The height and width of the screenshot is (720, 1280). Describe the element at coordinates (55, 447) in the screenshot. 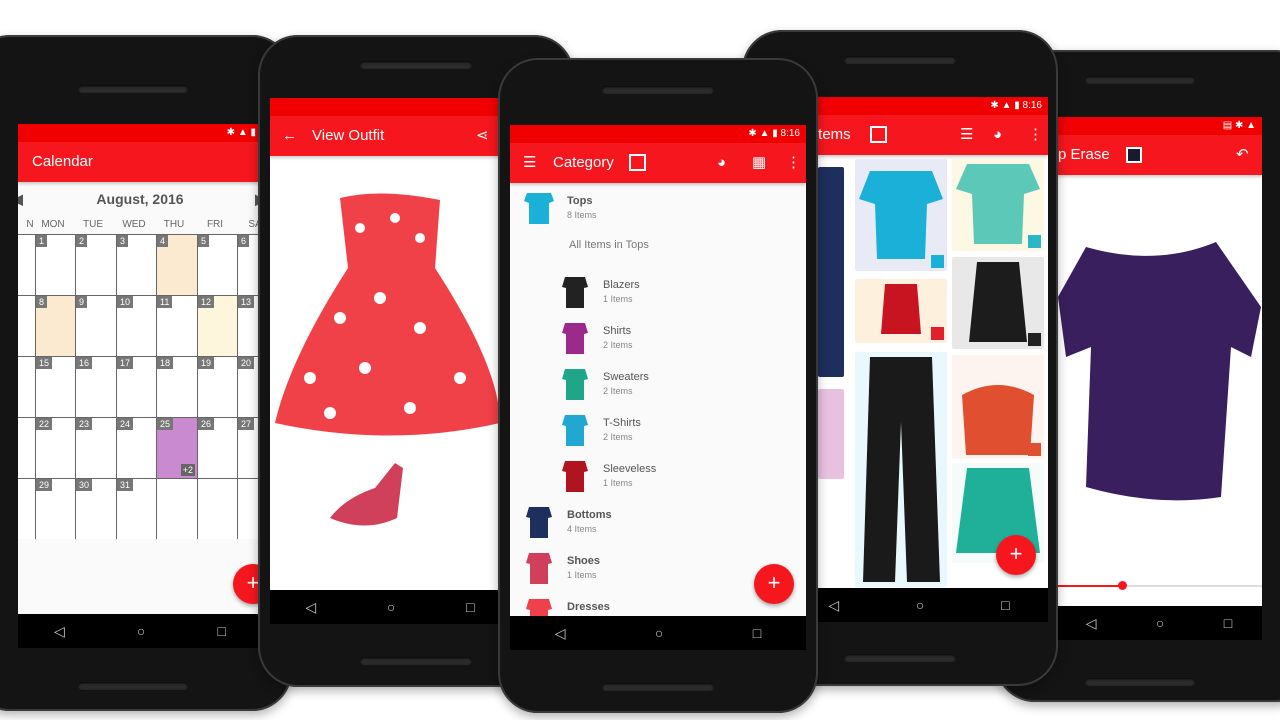

I see `calendar-day: 22` at that location.